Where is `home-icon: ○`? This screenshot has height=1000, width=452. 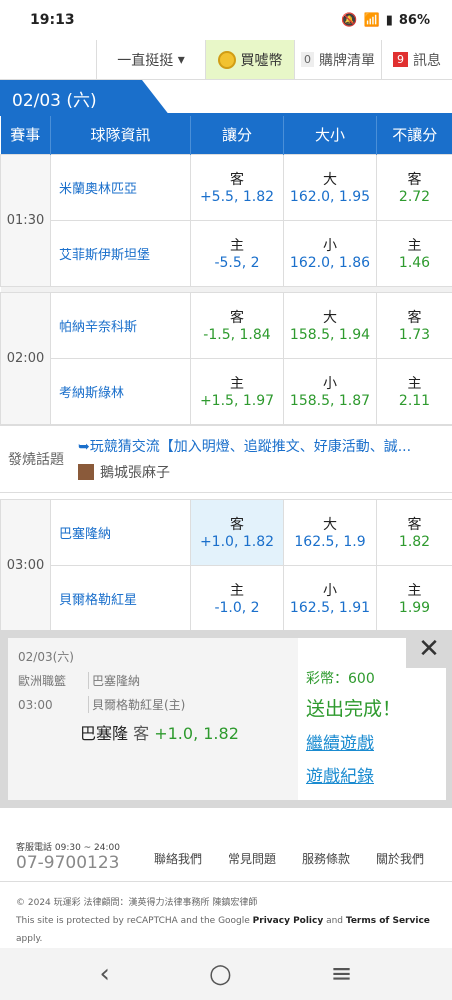
home-icon: ○ is located at coordinates (220, 974).